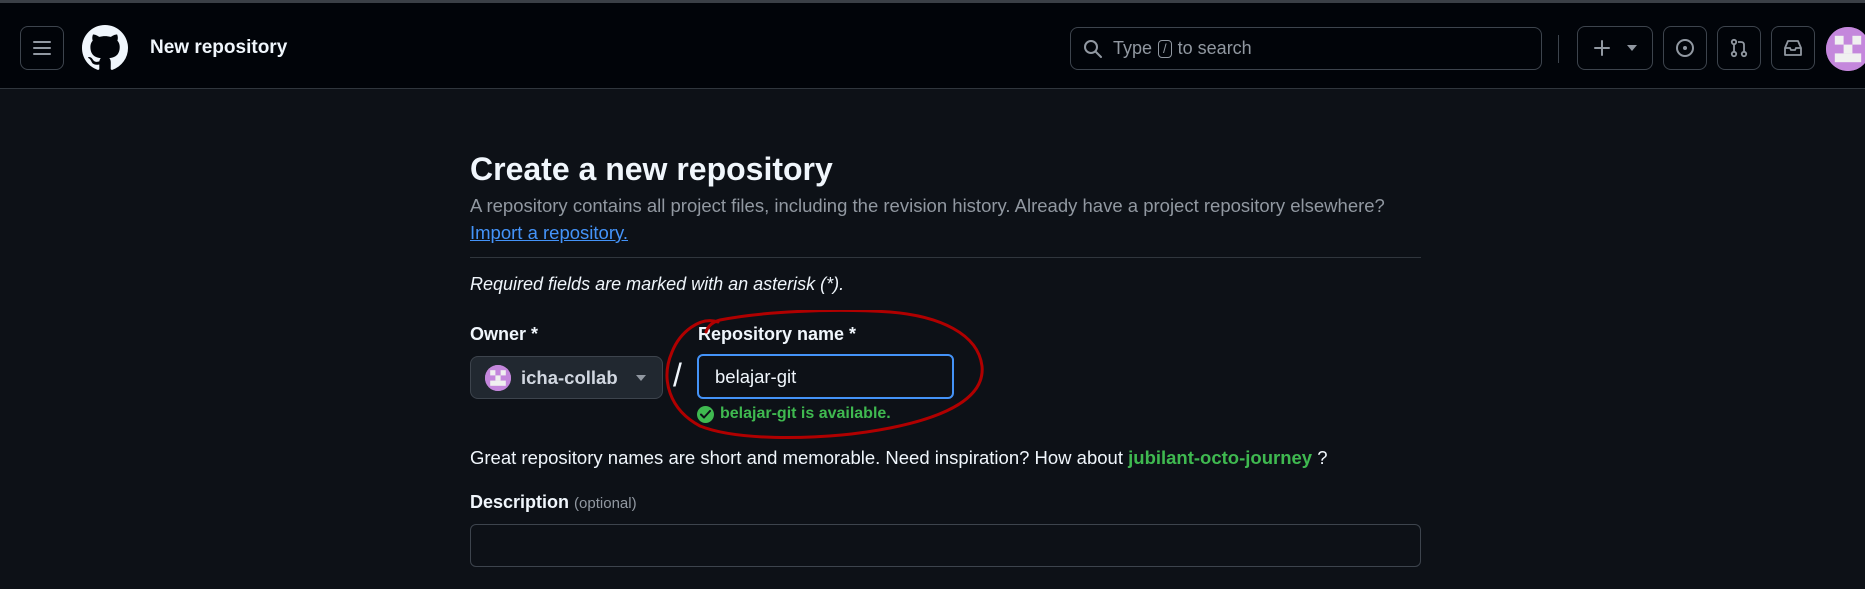 Image resolution: width=1865 pixels, height=589 pixels. I want to click on scrollbar, so click(1862, 105).